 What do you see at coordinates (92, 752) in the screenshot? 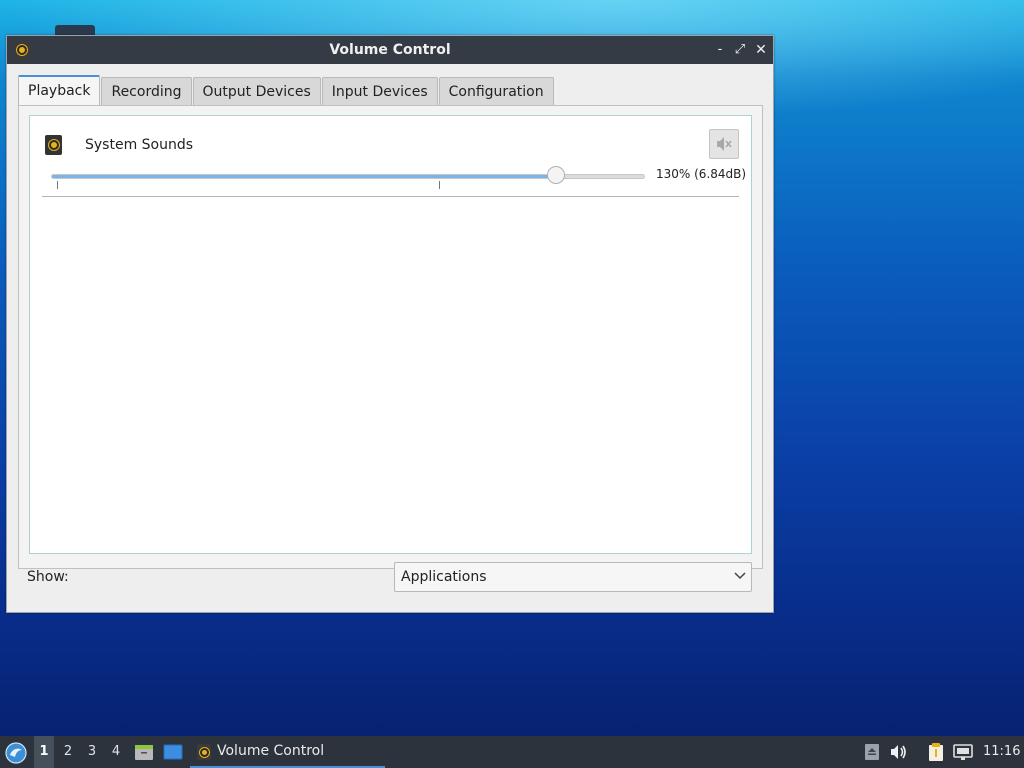
I see `workspace-3-button: 3` at bounding box center [92, 752].